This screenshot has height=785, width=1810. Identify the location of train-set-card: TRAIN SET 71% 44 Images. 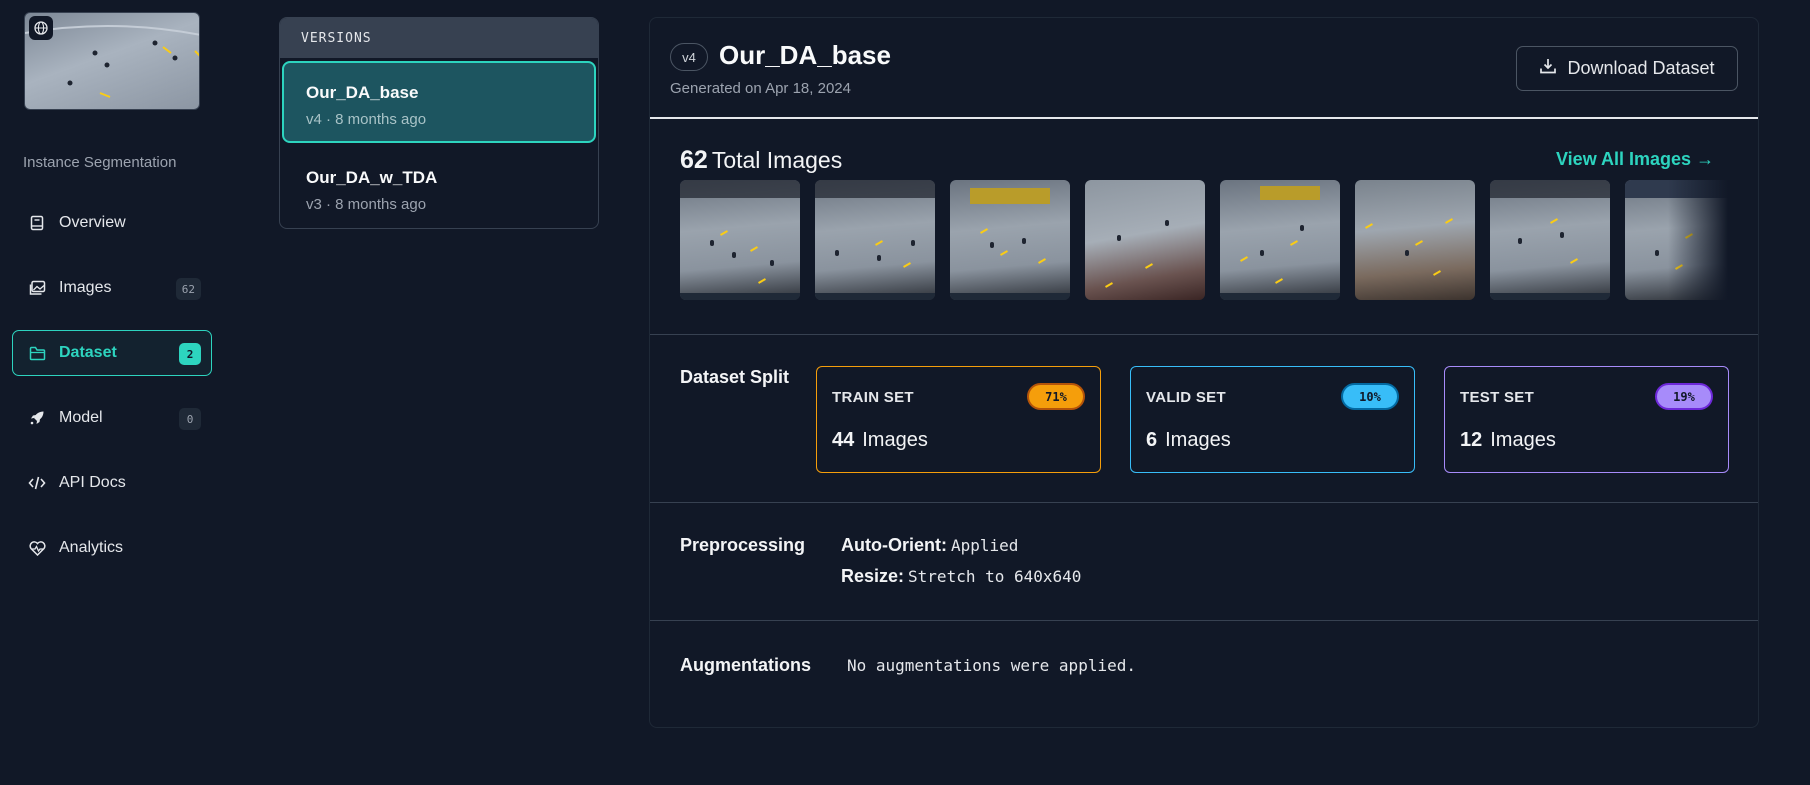
(958, 419).